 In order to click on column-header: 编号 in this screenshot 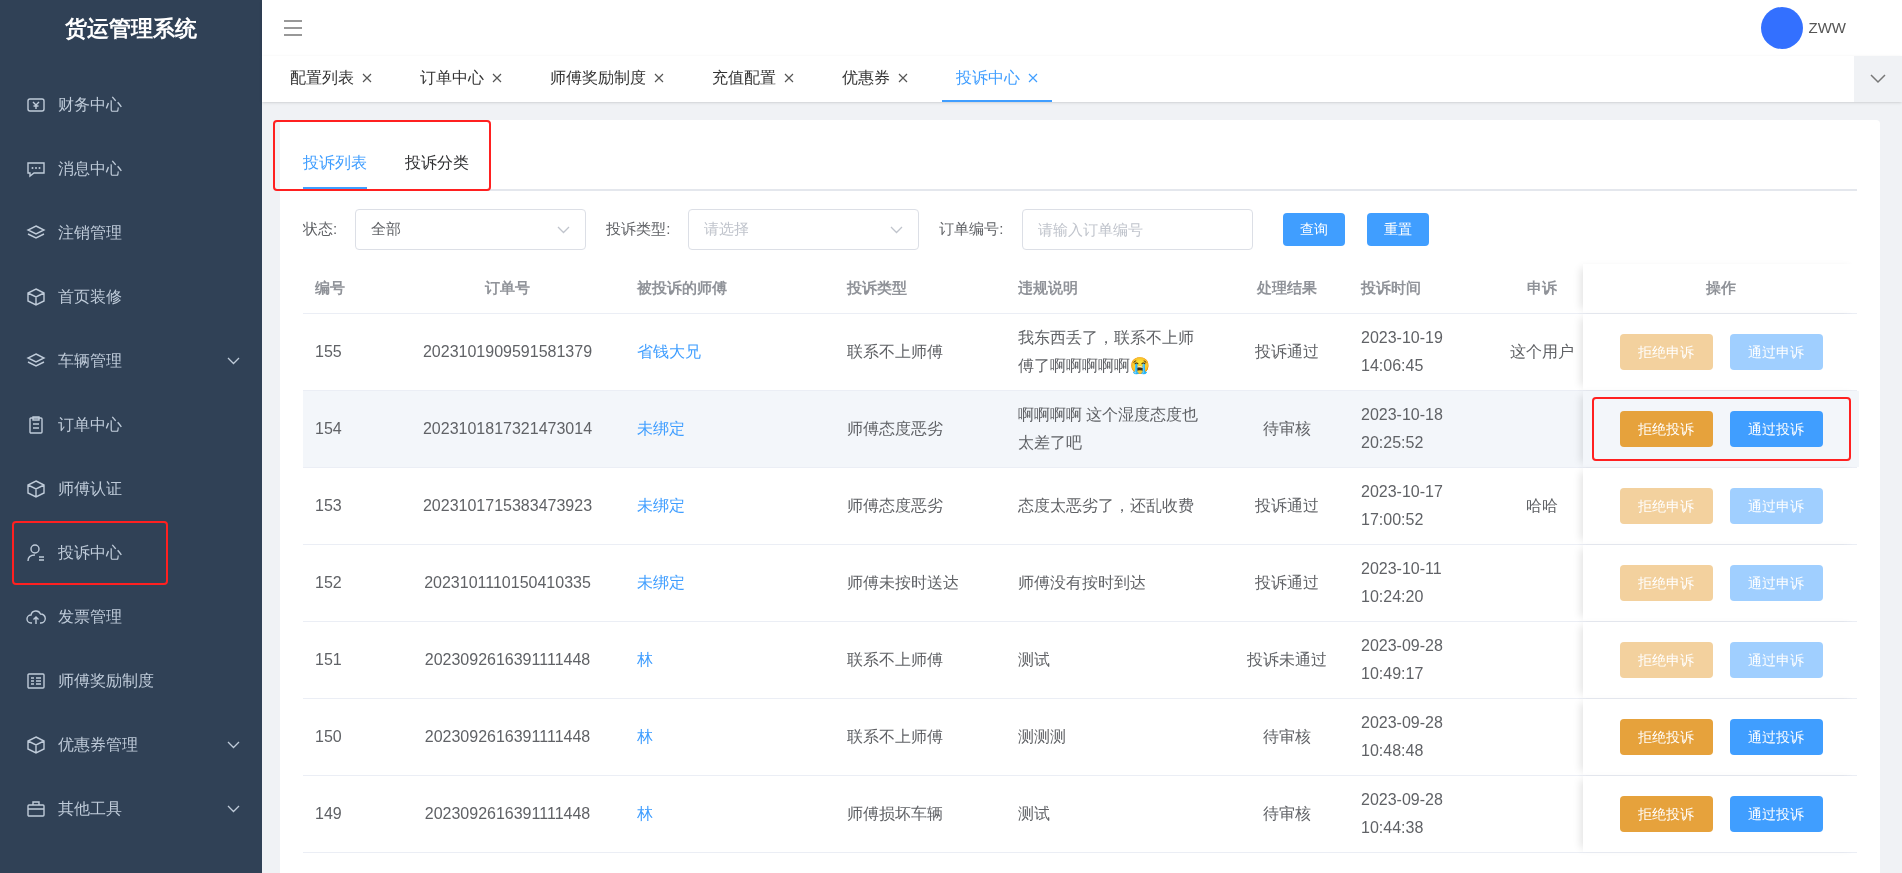, I will do `click(330, 288)`.